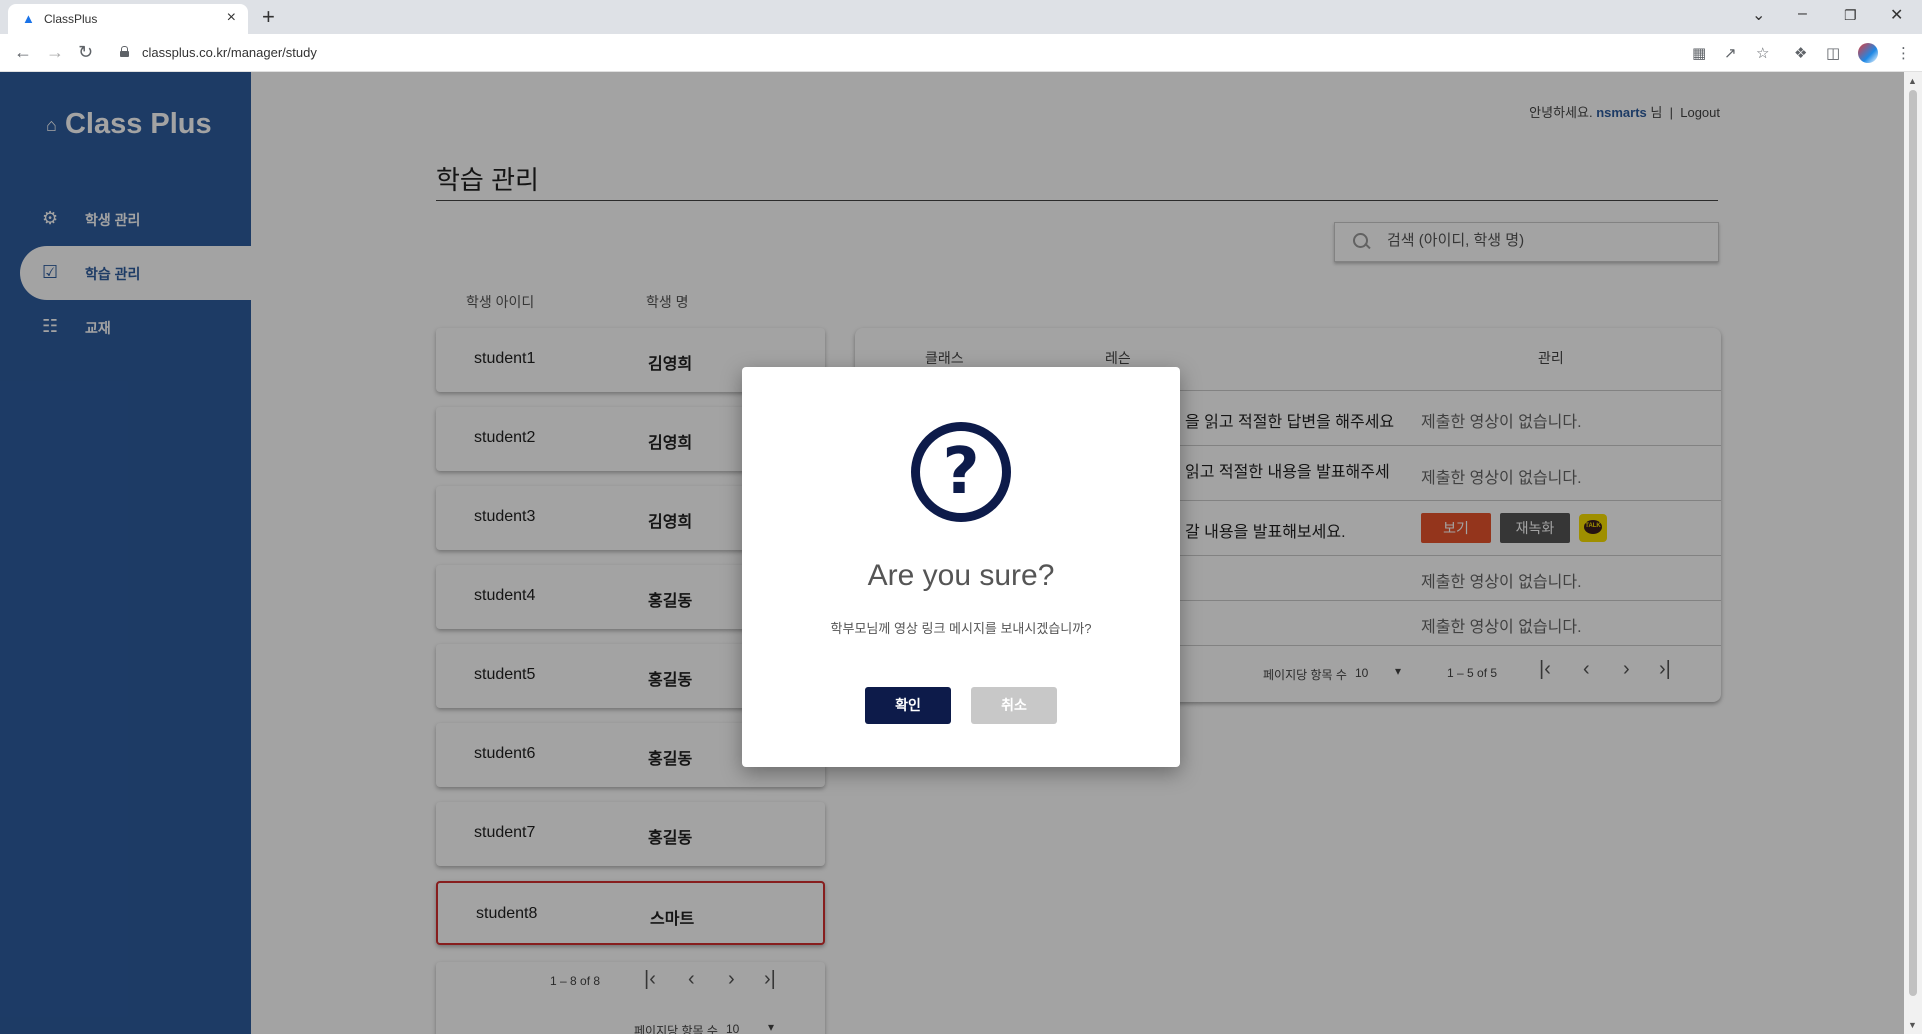  Describe the element at coordinates (1868, 53) in the screenshot. I see `profile-avatar` at that location.